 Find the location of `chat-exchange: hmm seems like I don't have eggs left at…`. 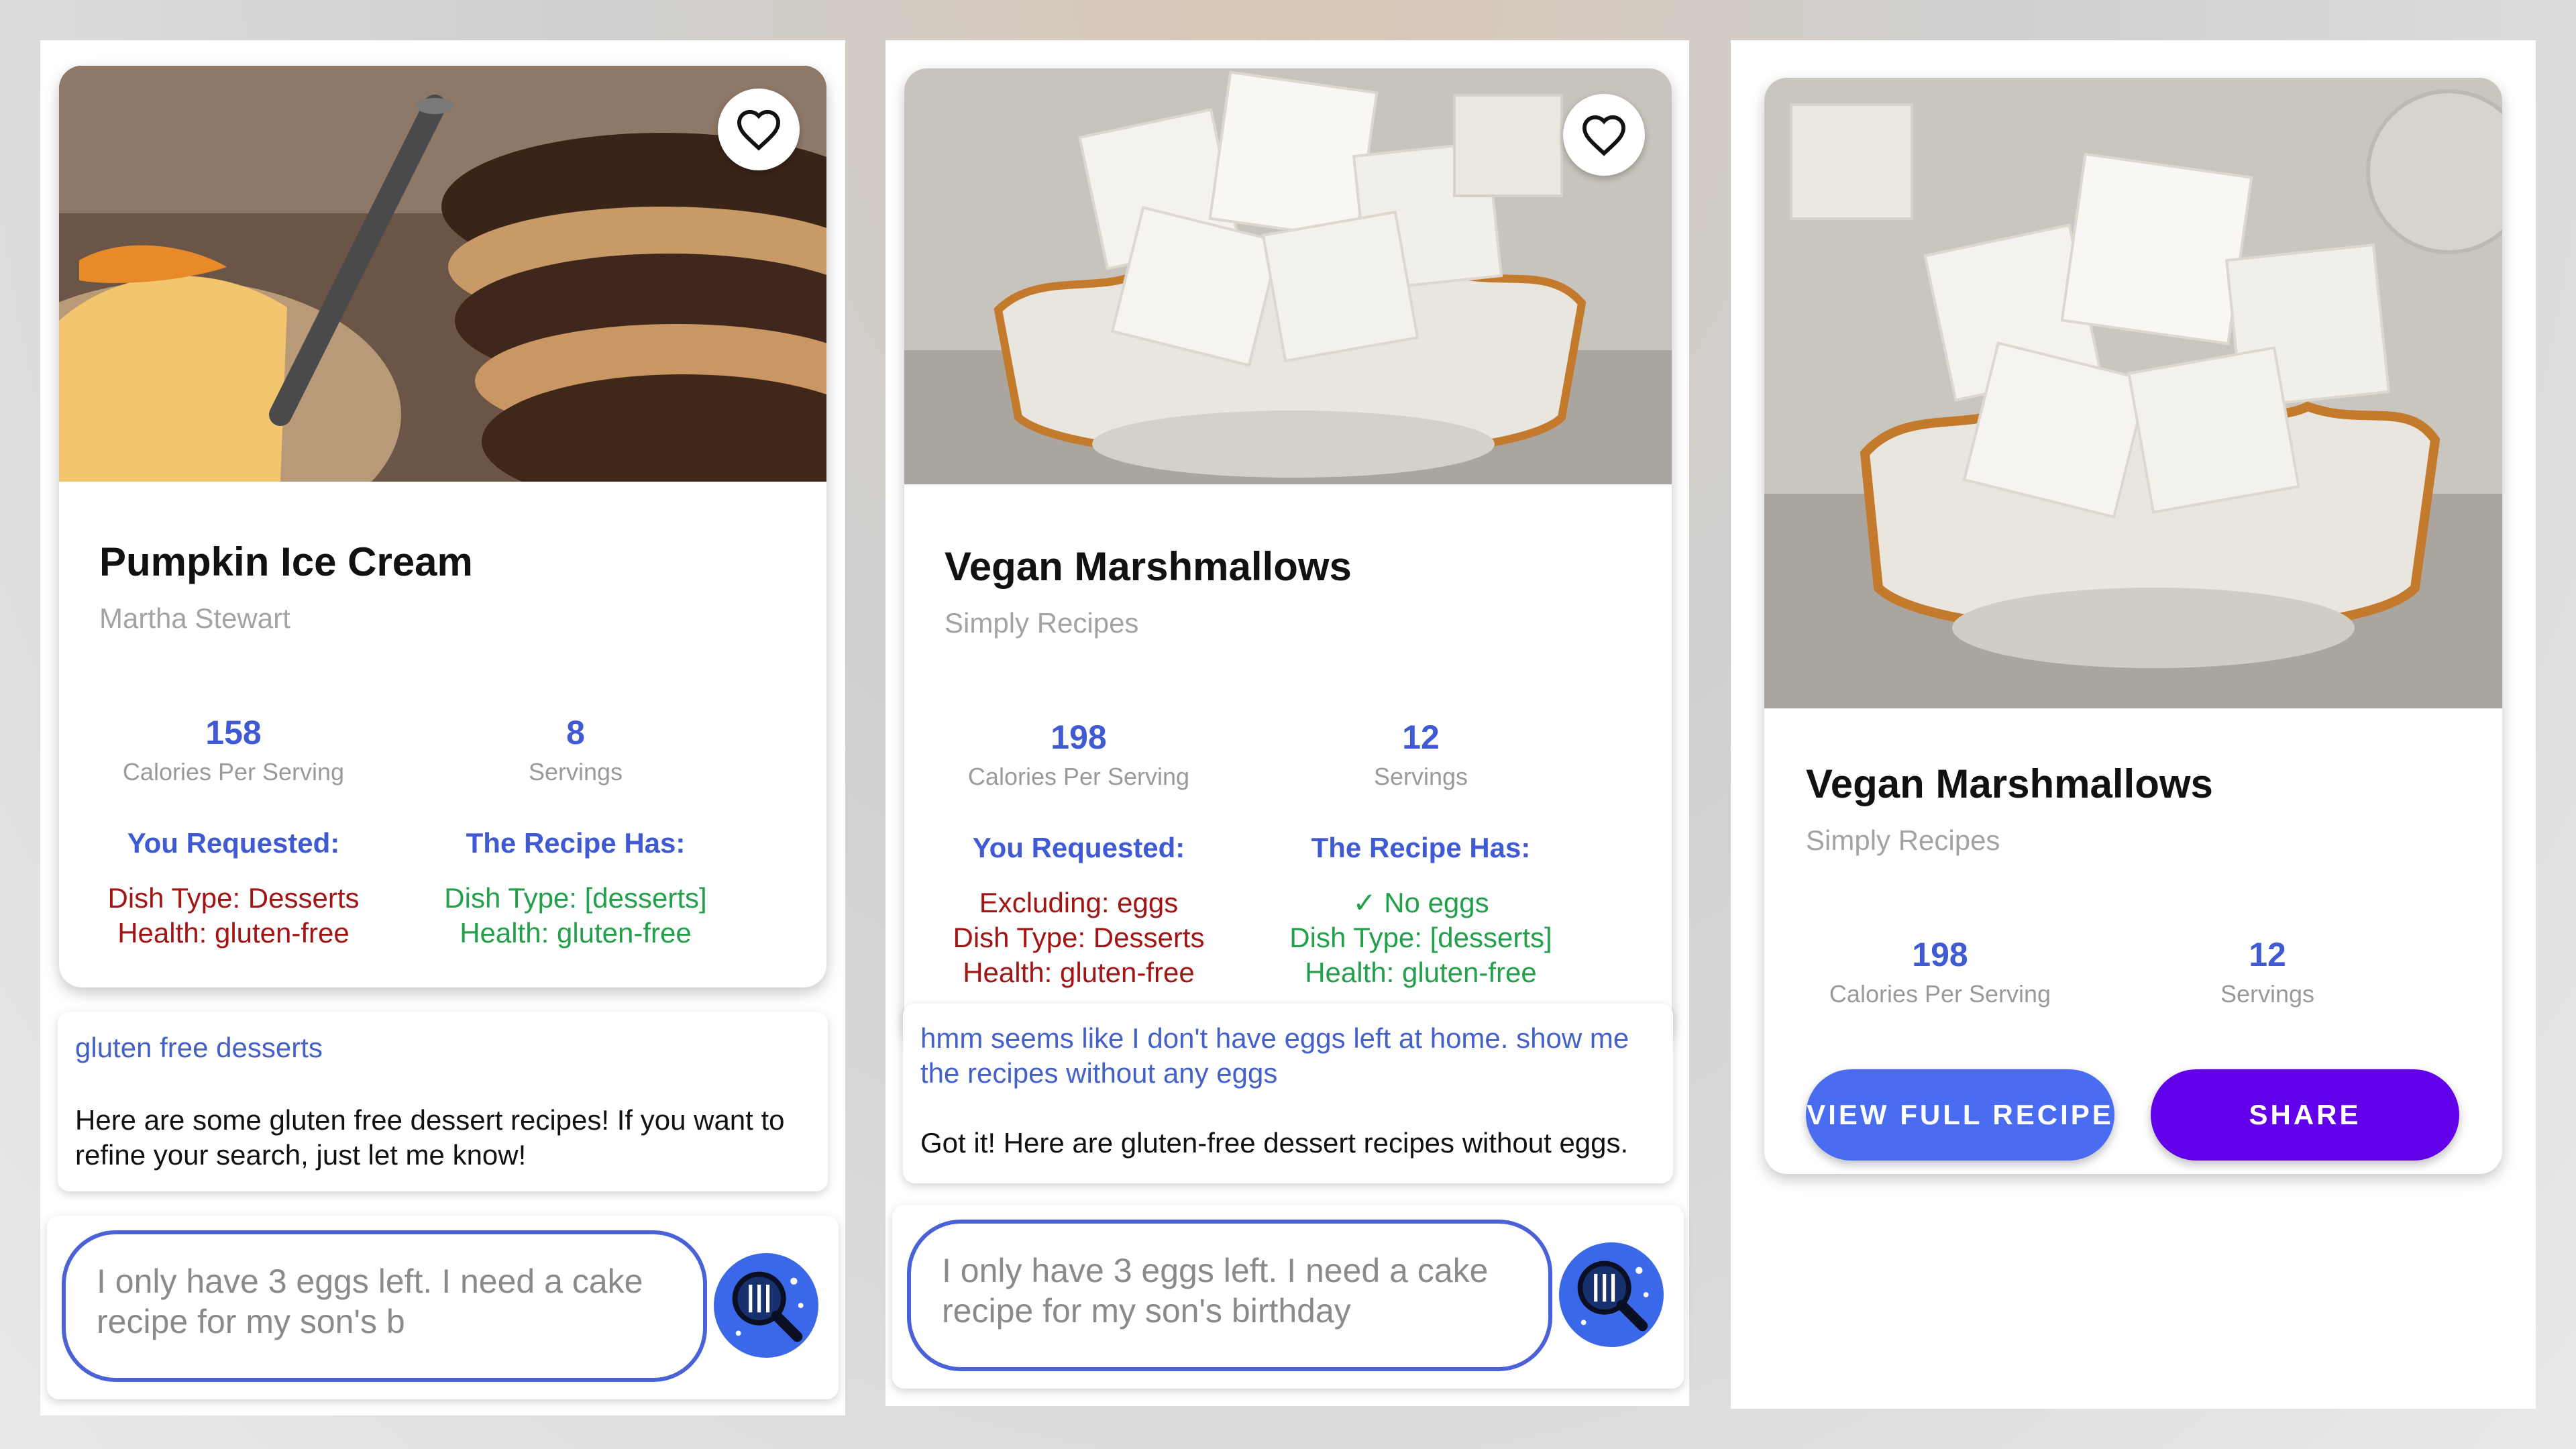

chat-exchange: hmm seems like I don't have eggs left at… is located at coordinates (1288, 1093).